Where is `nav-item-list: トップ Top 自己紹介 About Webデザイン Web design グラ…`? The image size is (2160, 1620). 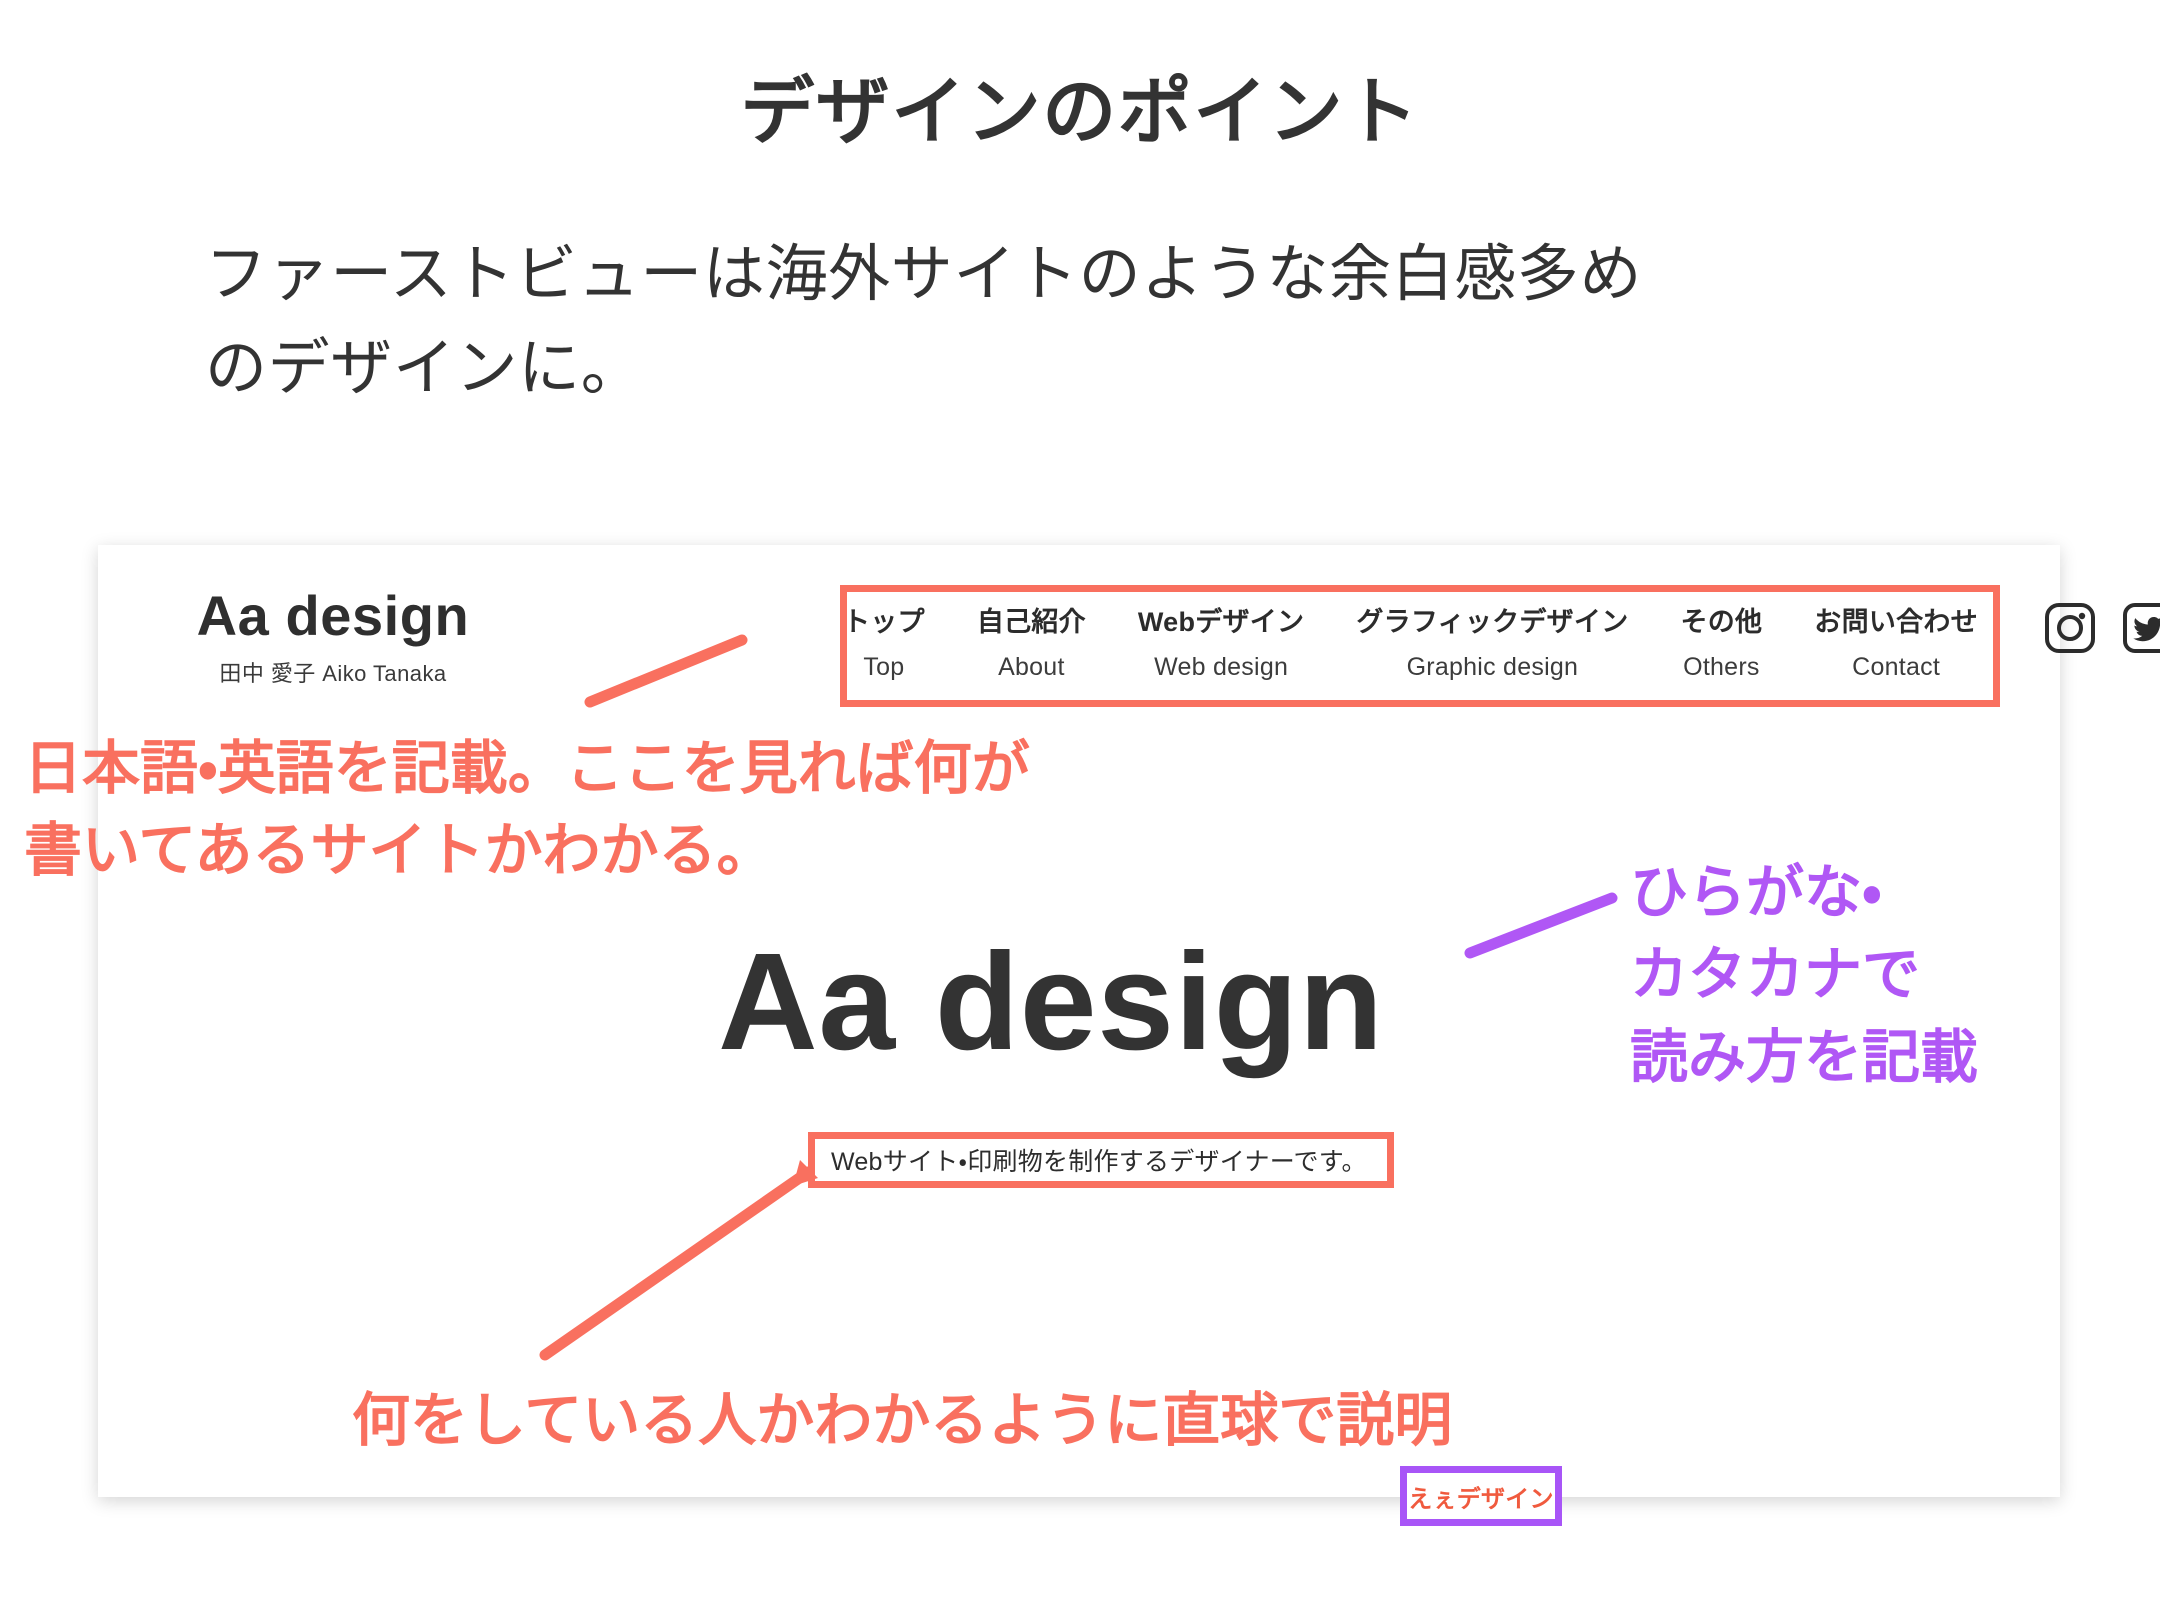 nav-item-list: トップ Top 自己紹介 About Webデザイン Web design グラ… is located at coordinates (1410, 641).